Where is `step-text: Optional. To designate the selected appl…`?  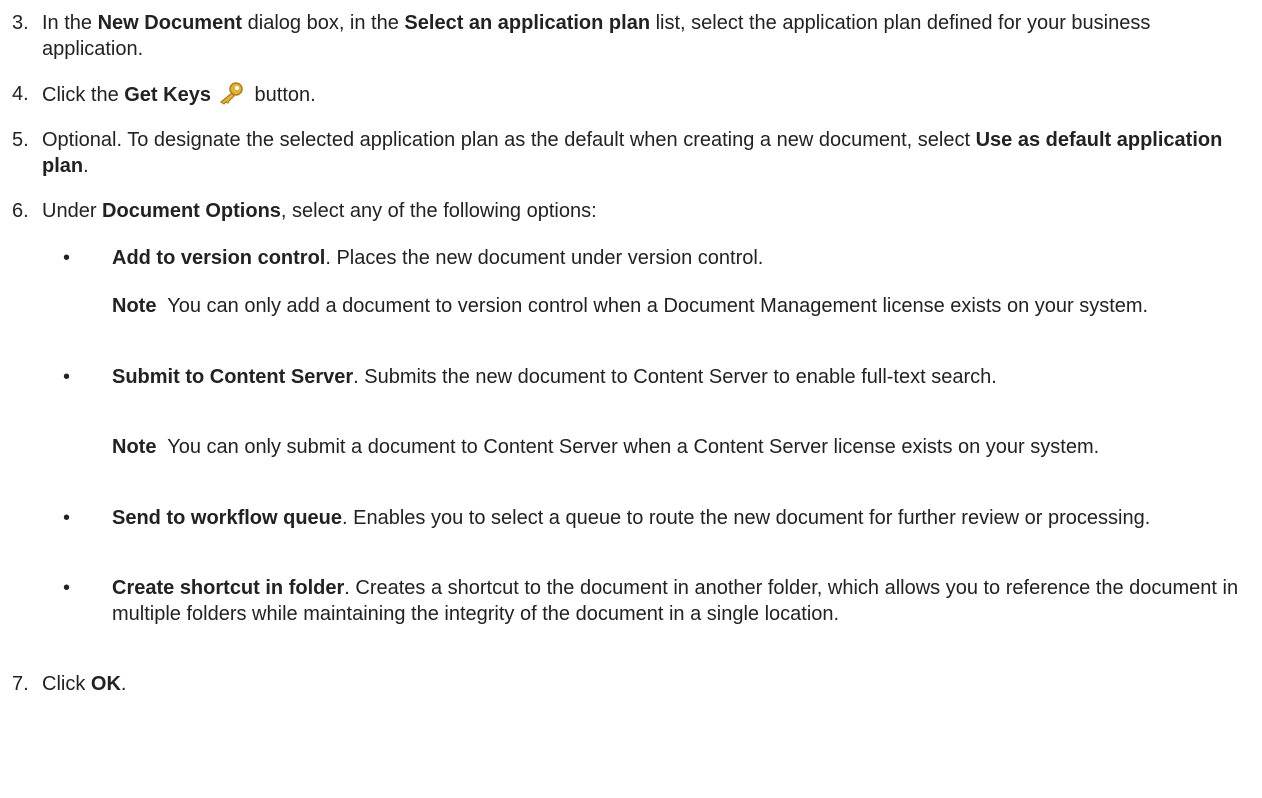 step-text: Optional. To designate the selected appl… is located at coordinates (632, 153).